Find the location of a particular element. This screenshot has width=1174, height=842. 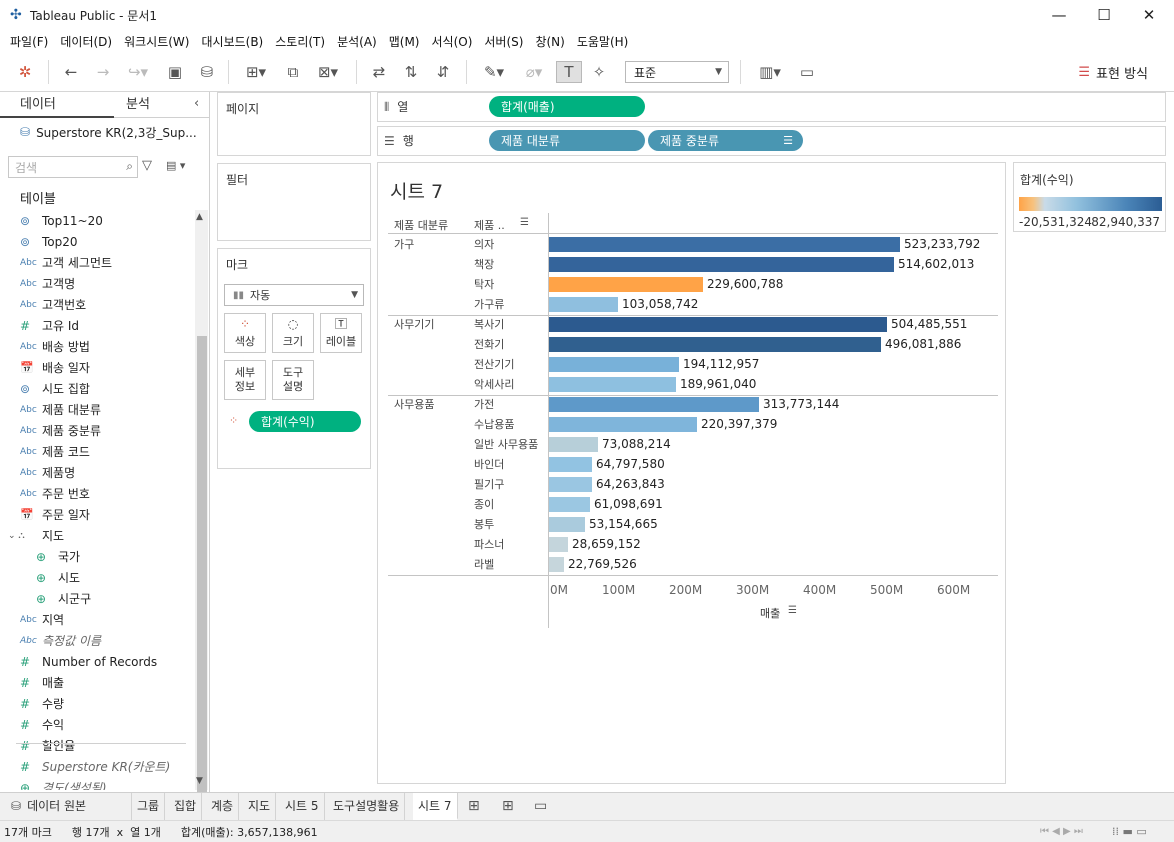

field-item: Abc 제품 대분류 is located at coordinates (97, 409).